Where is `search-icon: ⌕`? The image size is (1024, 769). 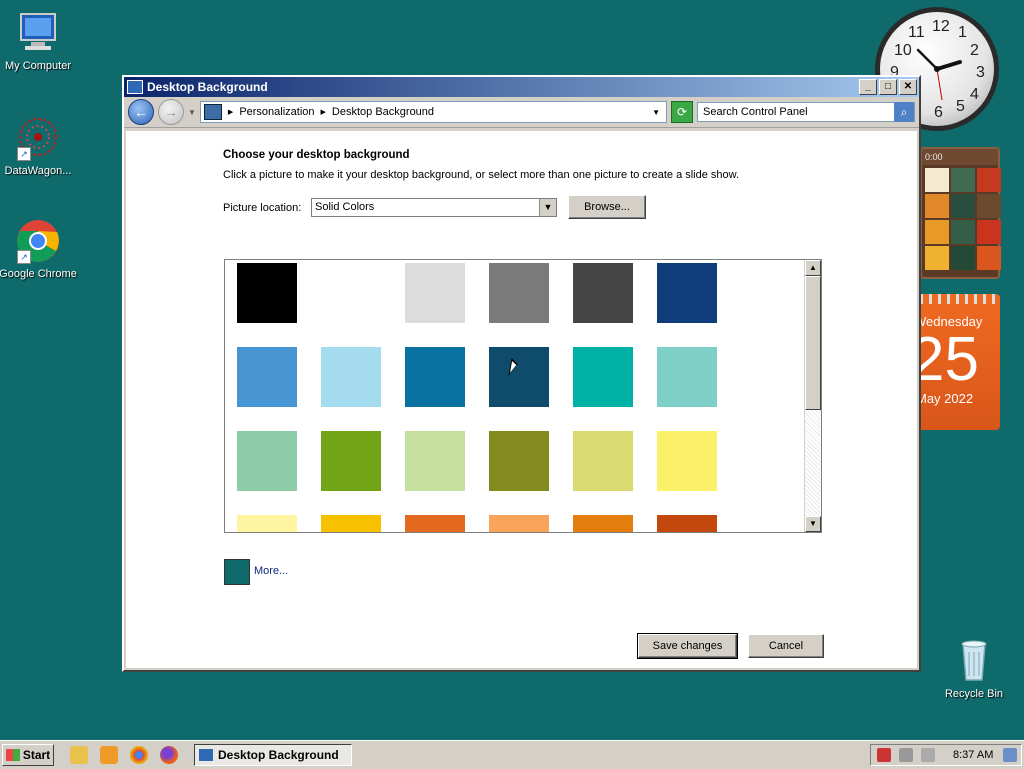
search-icon: ⌕ is located at coordinates (904, 112).